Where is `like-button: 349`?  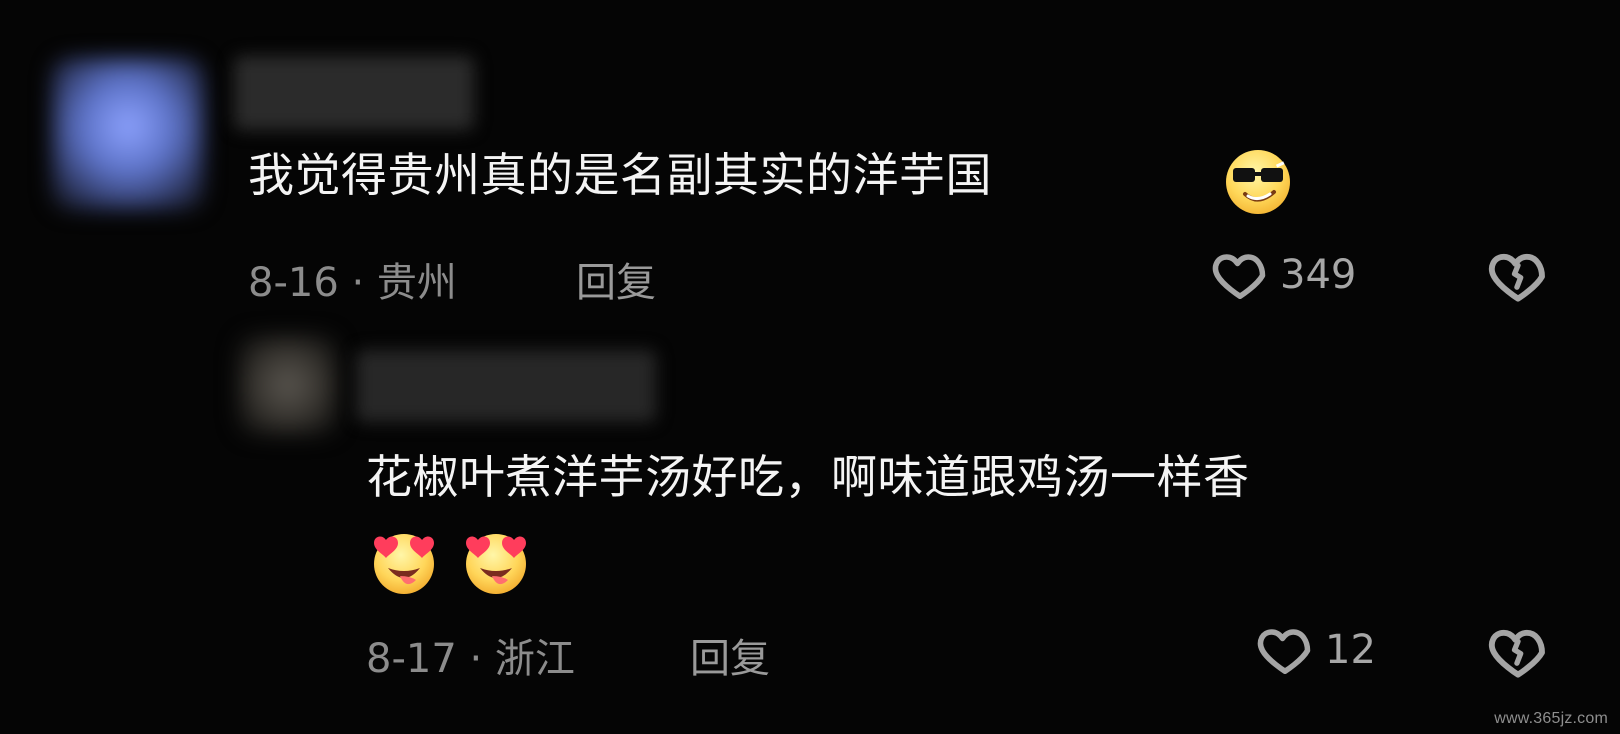
like-button: 349 is located at coordinates (1283, 275).